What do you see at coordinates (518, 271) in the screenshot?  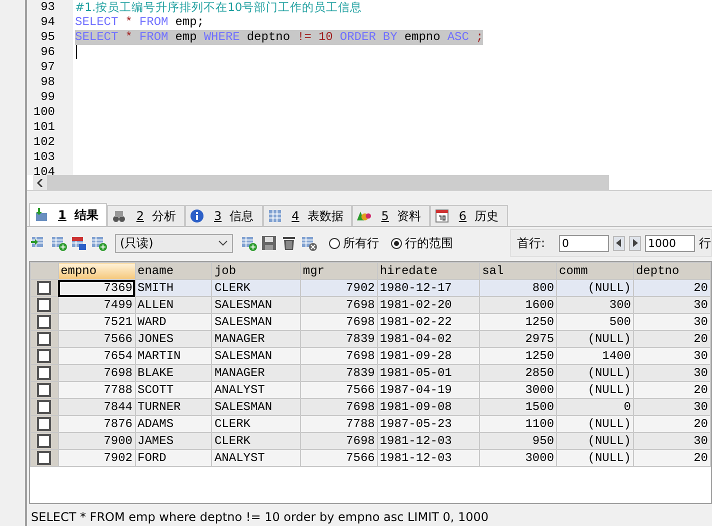 I see `column-header: sal` at bounding box center [518, 271].